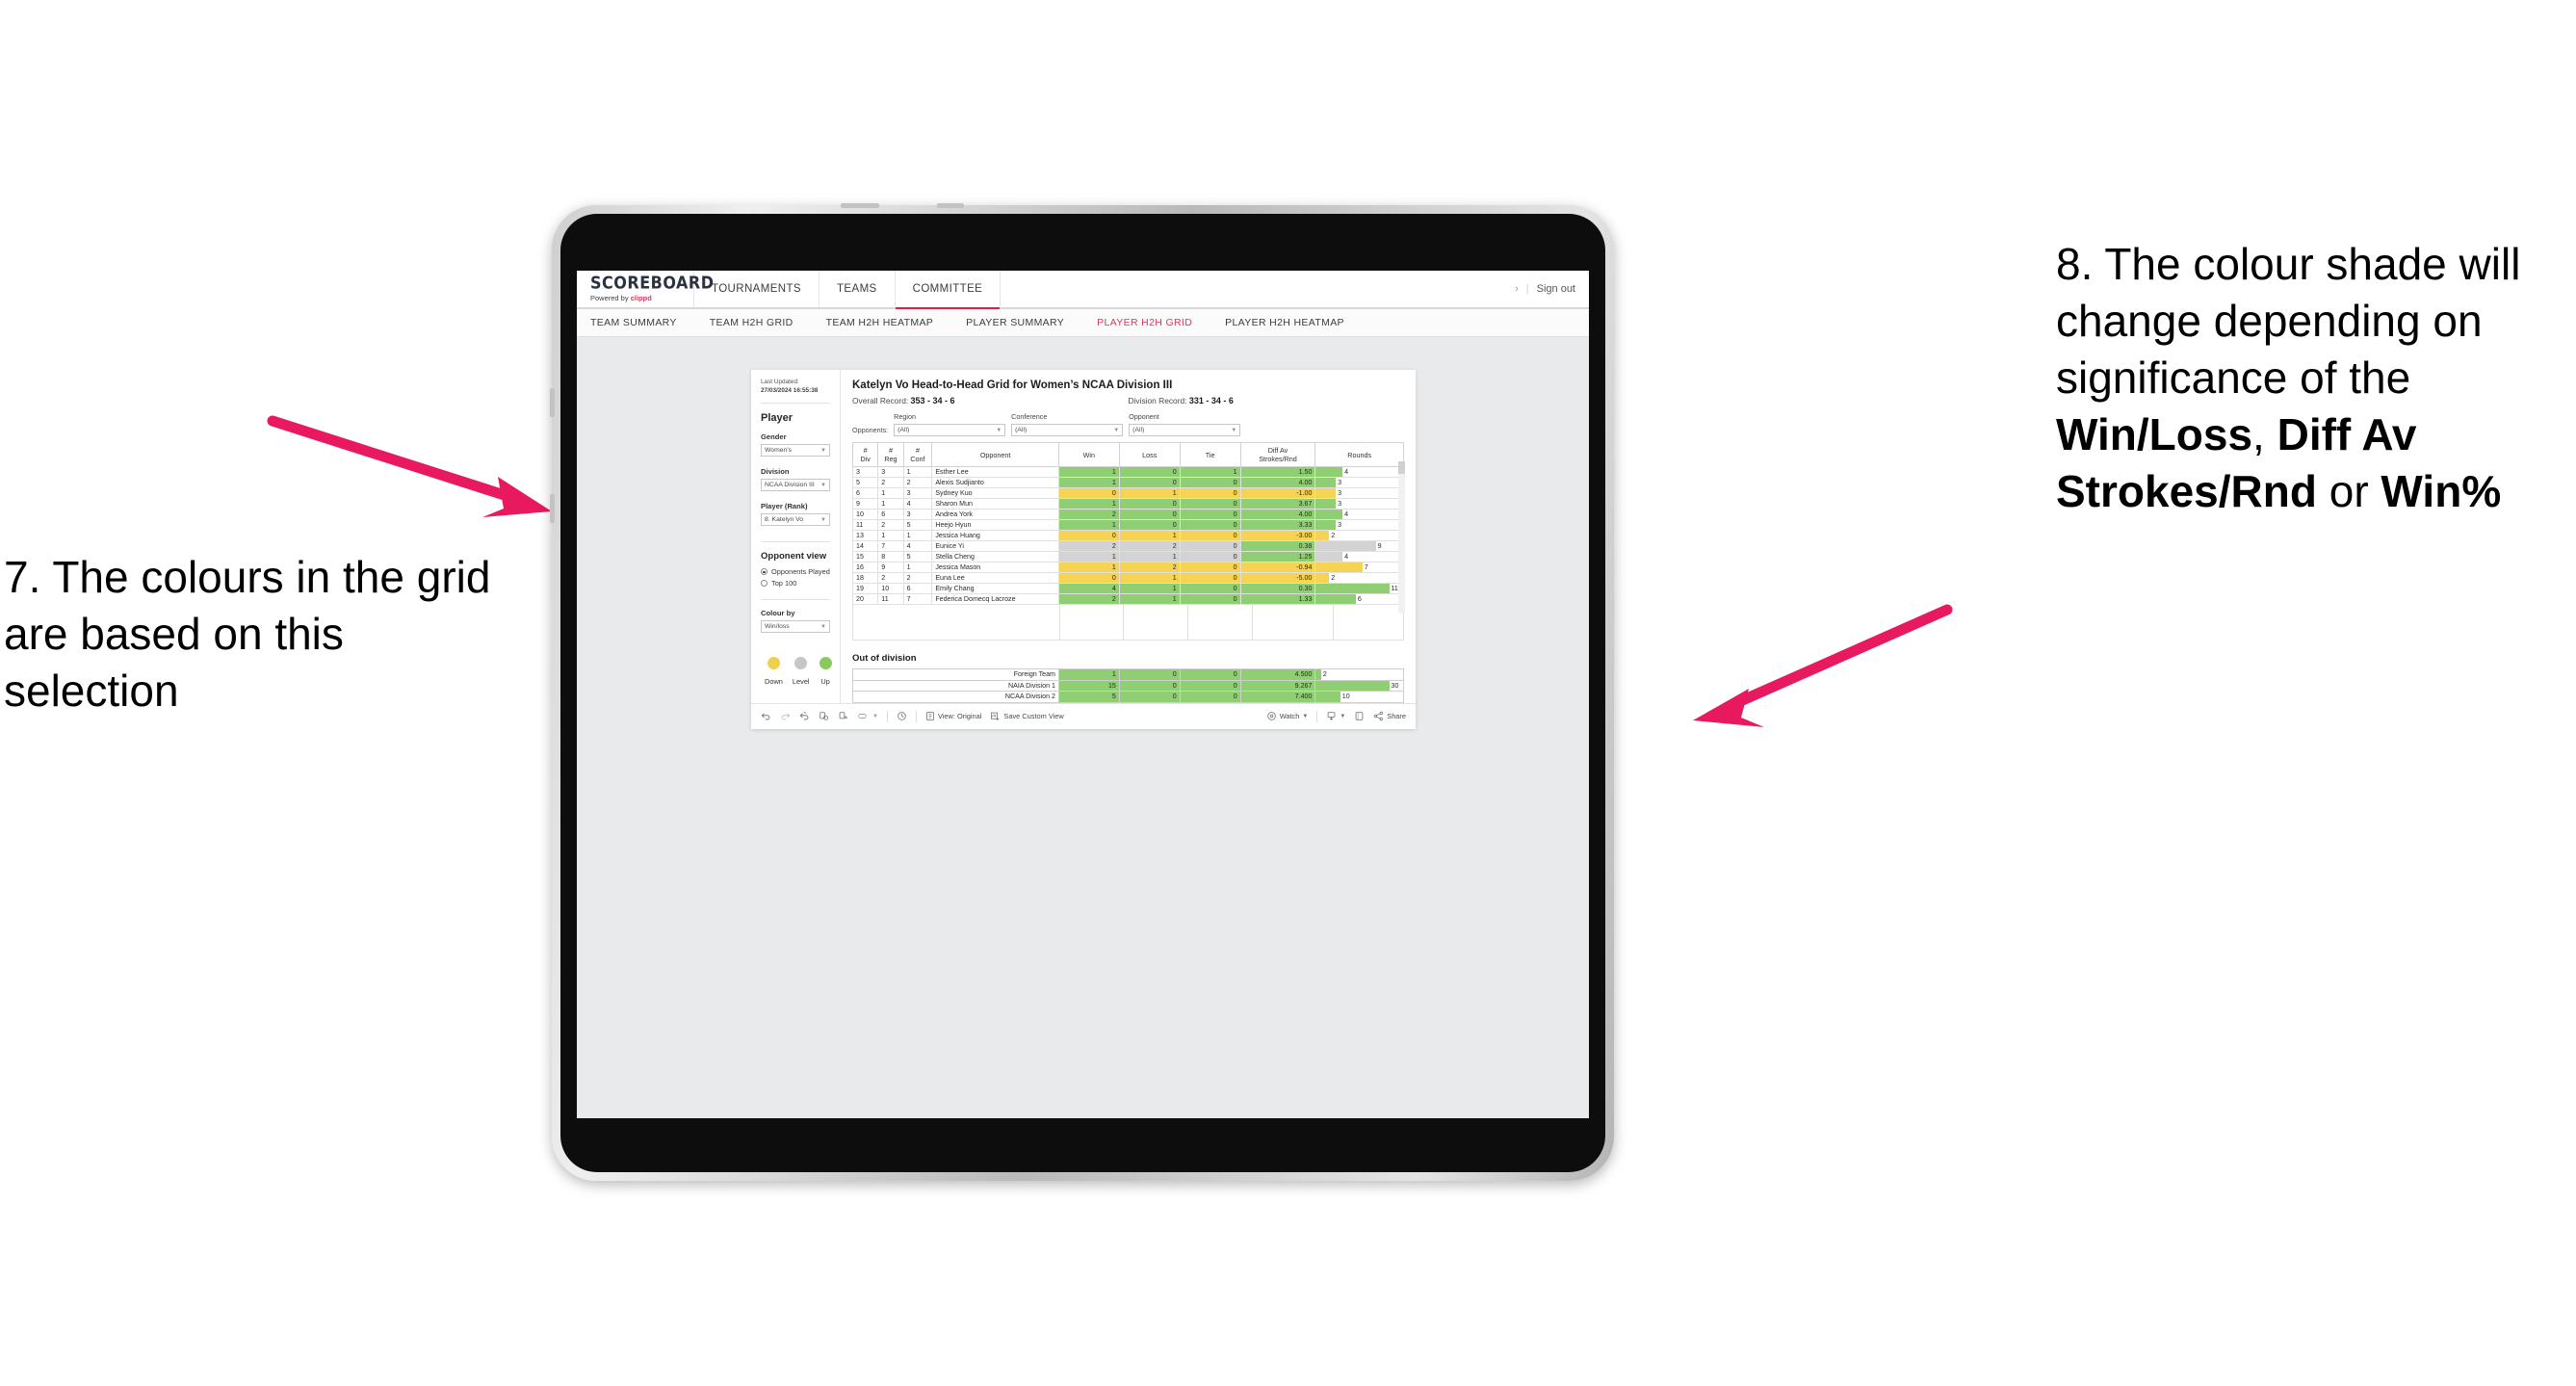 This screenshot has width=2576, height=1386. What do you see at coordinates (1128, 697) in the screenshot?
I see `out-of-division-row: NCAA Division 2 5 0 0 7.400 10` at bounding box center [1128, 697].